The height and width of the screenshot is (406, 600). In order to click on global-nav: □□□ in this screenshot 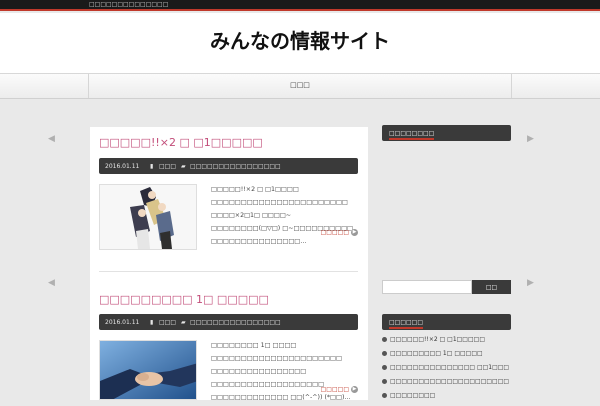, I will do `click(300, 86)`.